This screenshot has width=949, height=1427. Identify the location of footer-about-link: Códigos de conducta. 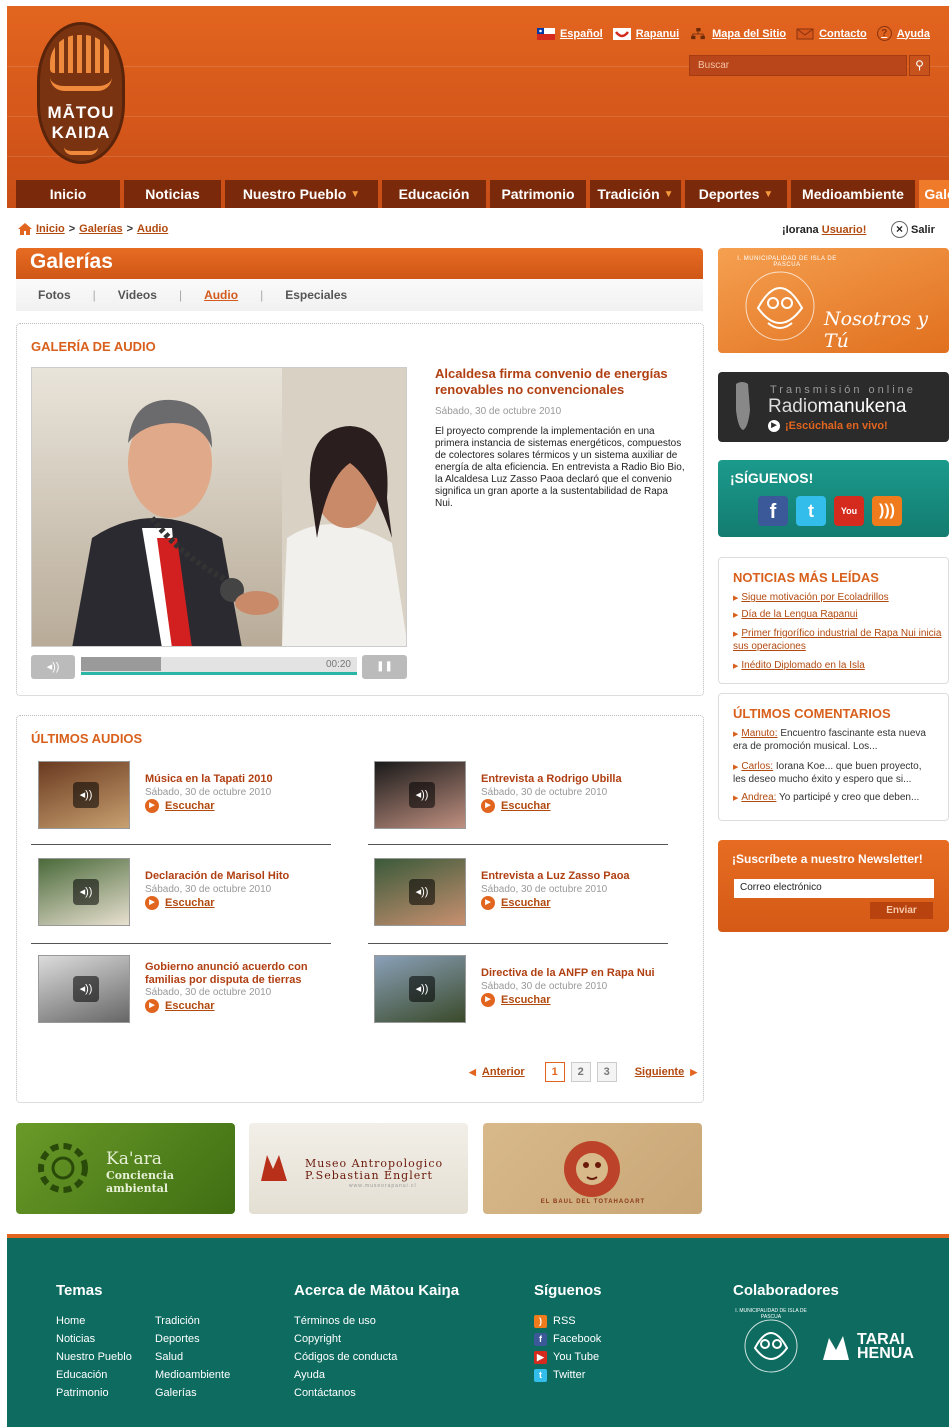
(345, 1357).